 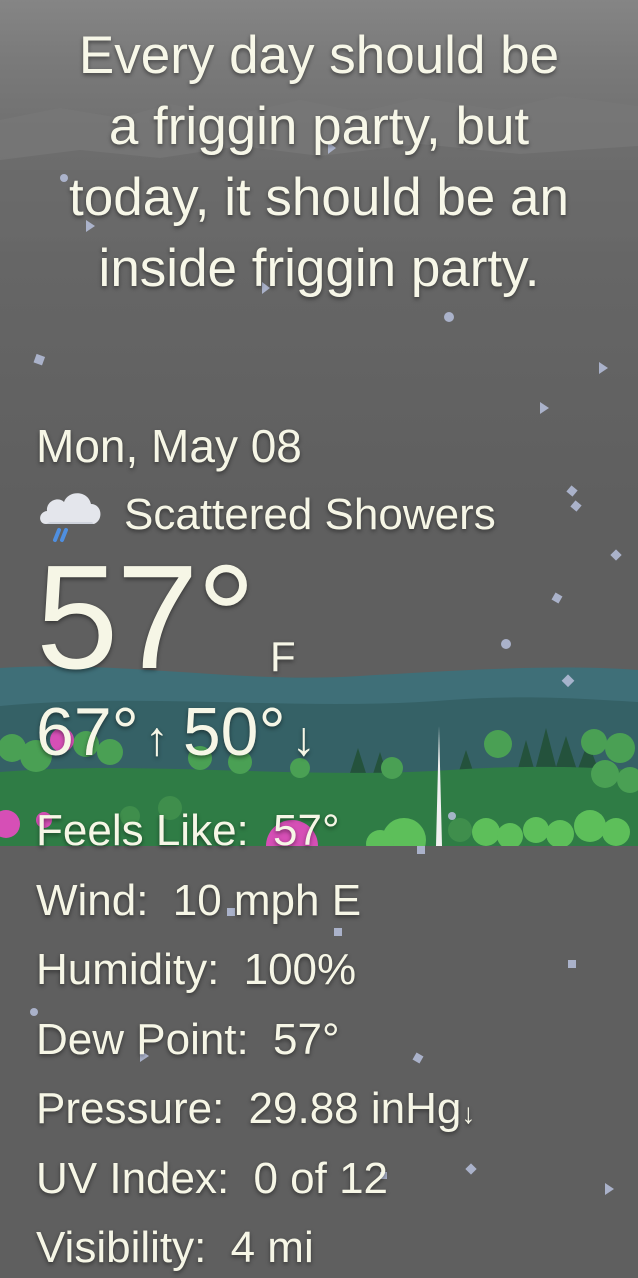 What do you see at coordinates (142, 830) in the screenshot?
I see `detail-label: Feels Like:` at bounding box center [142, 830].